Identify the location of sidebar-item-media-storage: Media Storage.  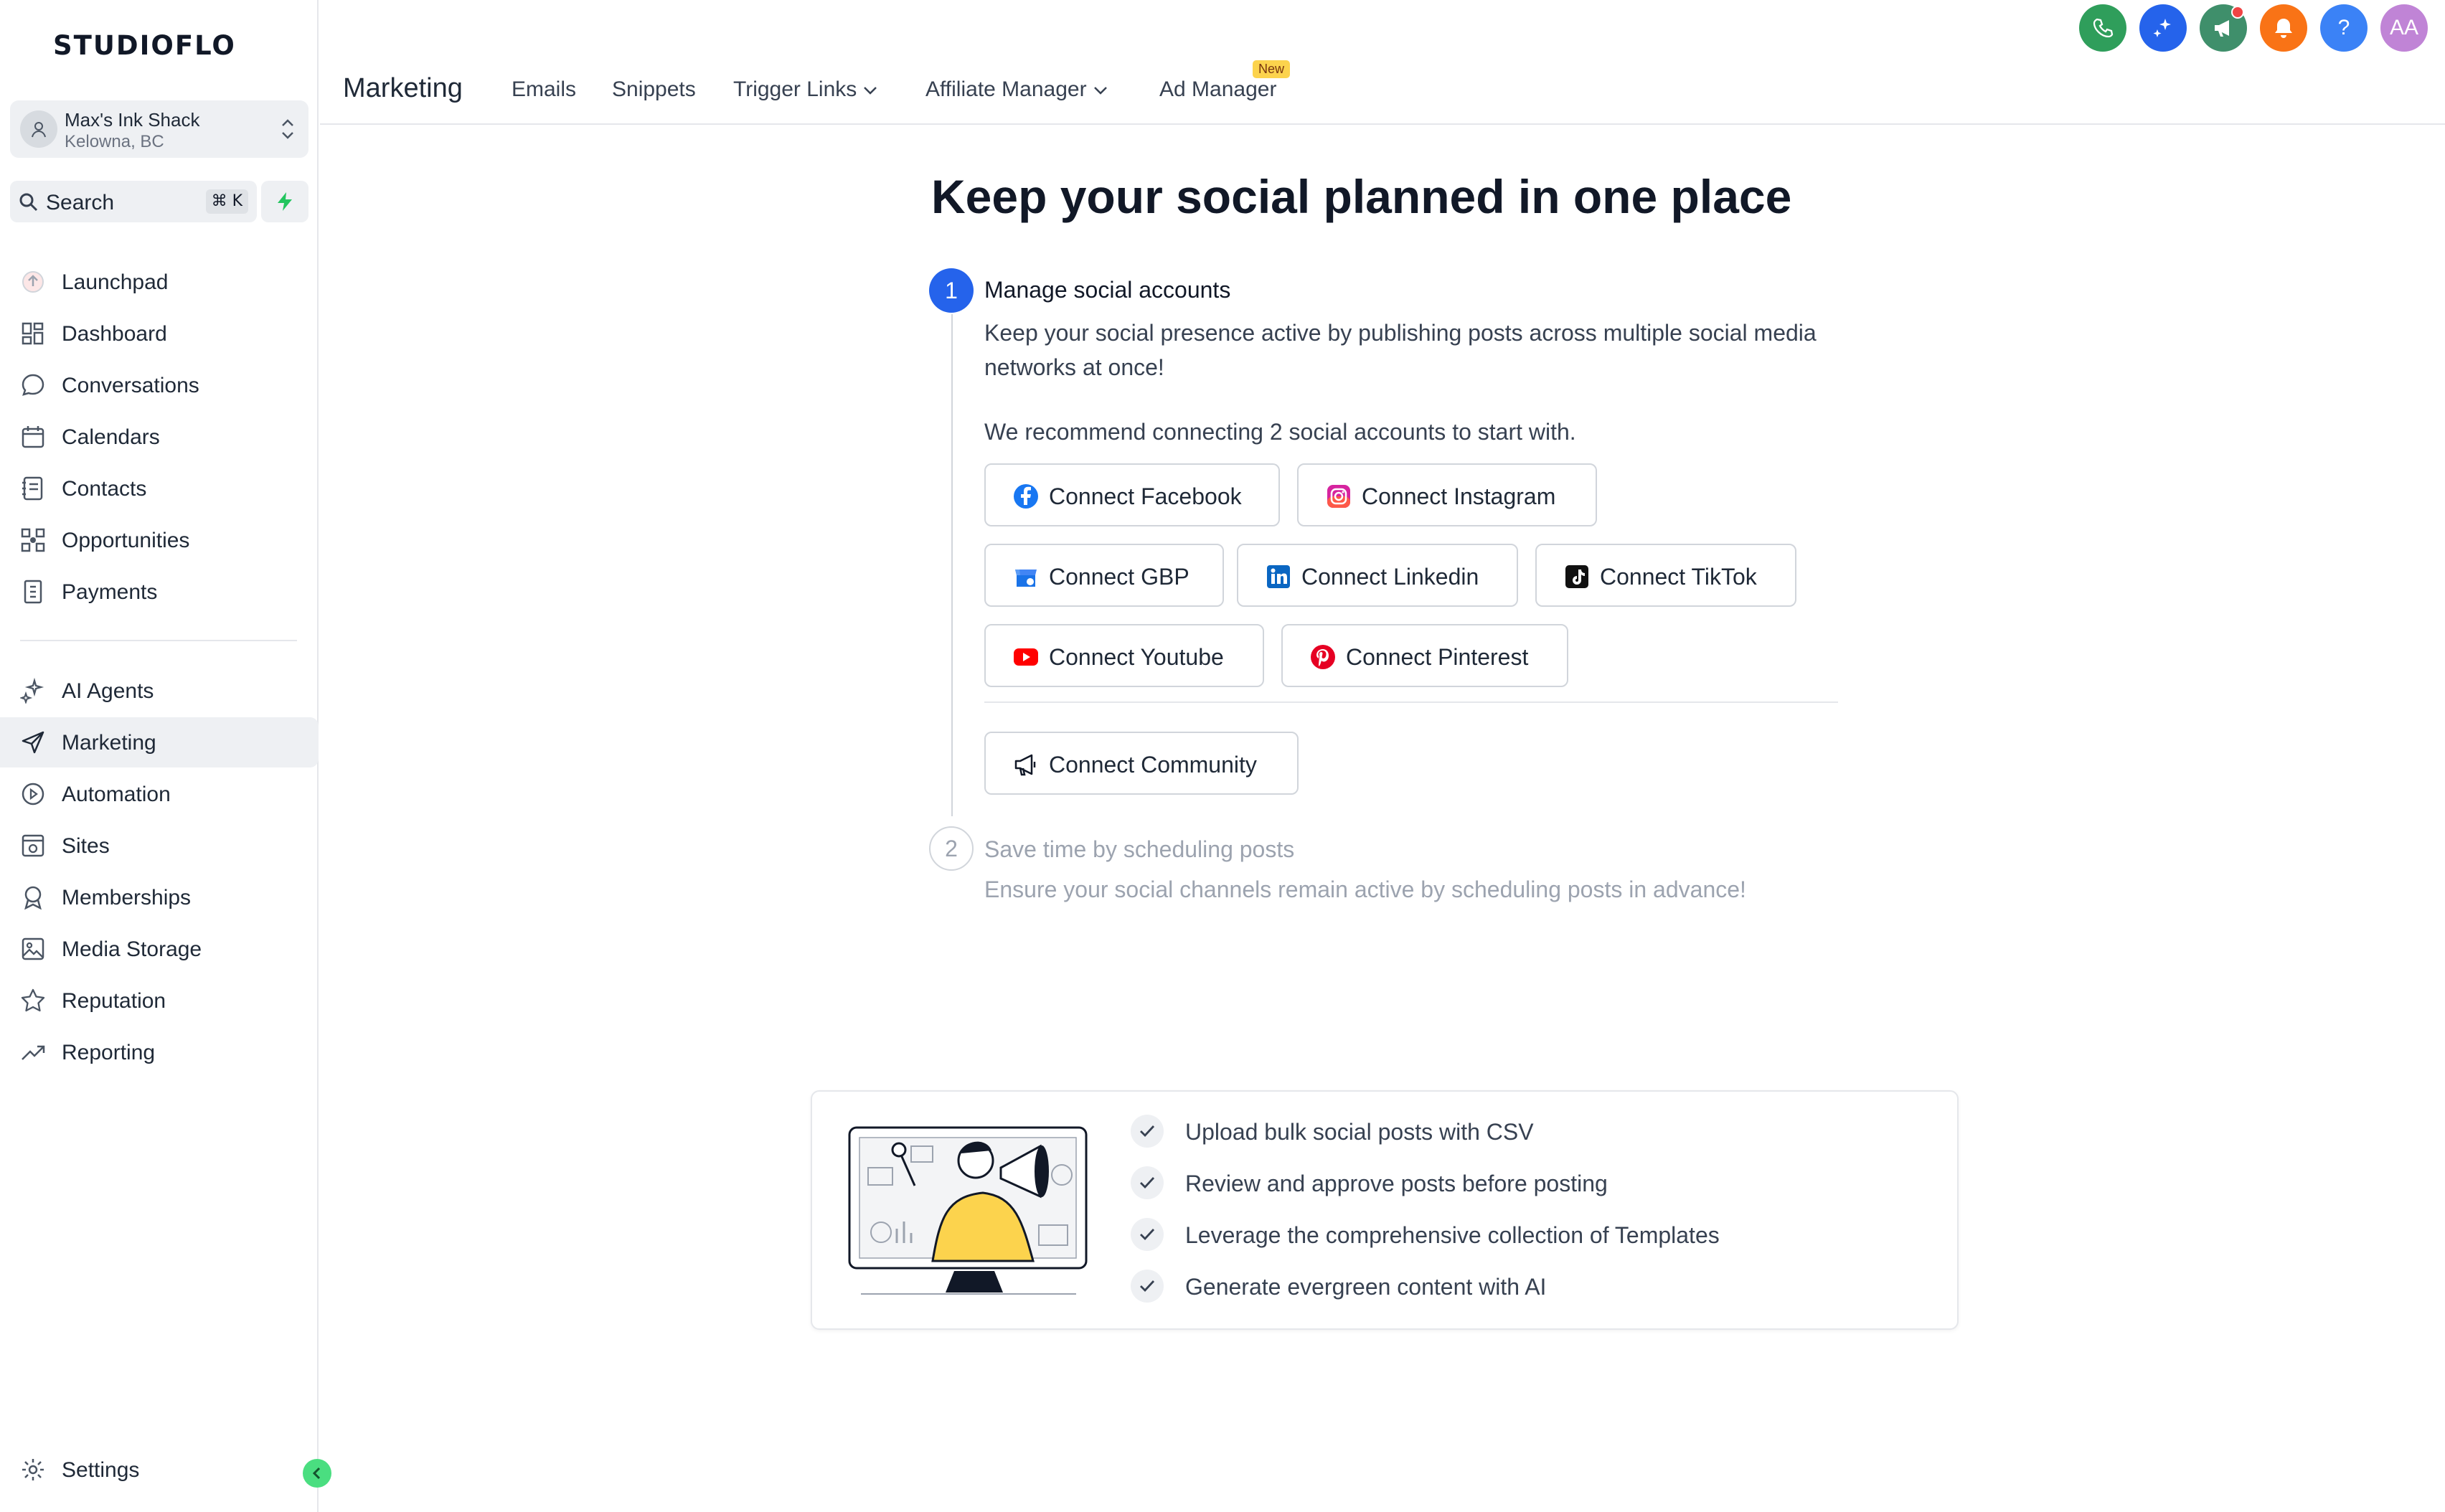
(159, 949).